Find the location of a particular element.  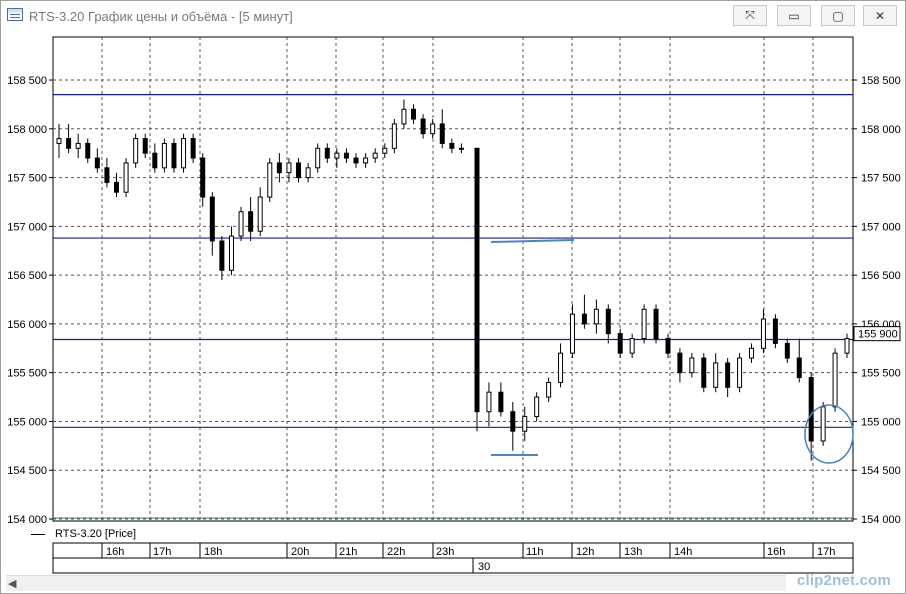

x-tick-label: 23h is located at coordinates (445, 552).